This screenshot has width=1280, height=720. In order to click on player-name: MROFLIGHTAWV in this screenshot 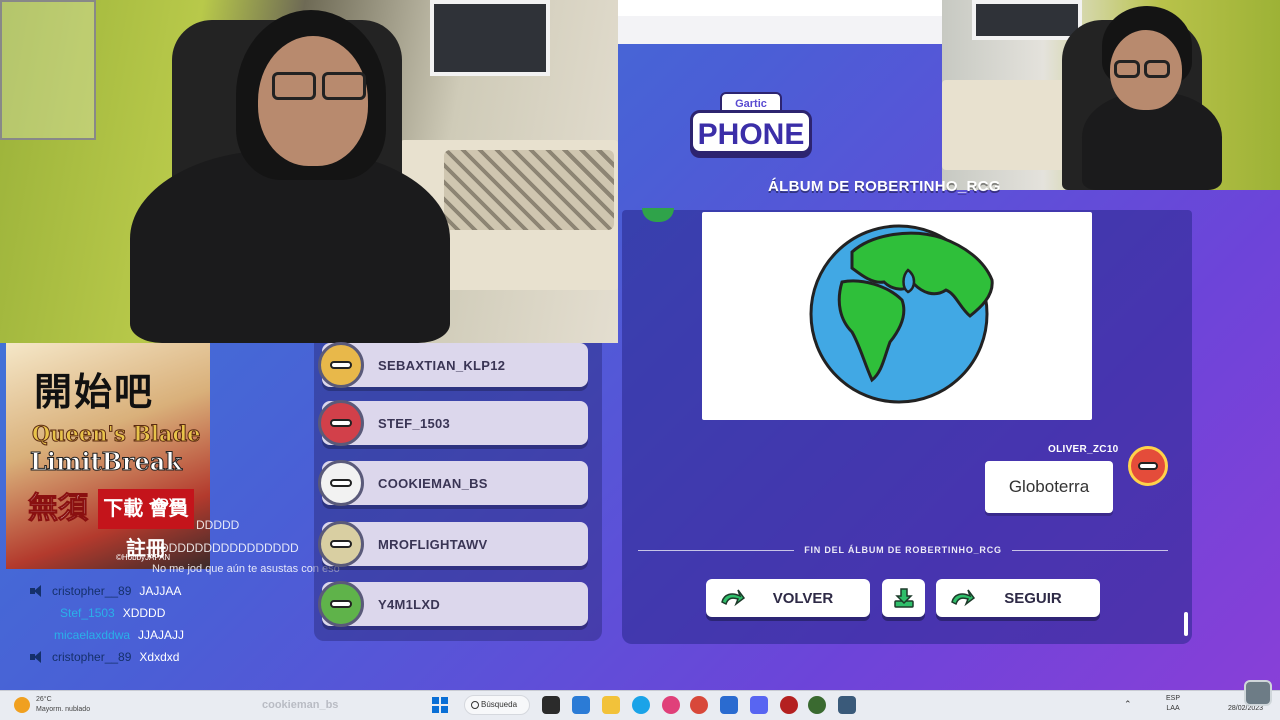, I will do `click(433, 544)`.